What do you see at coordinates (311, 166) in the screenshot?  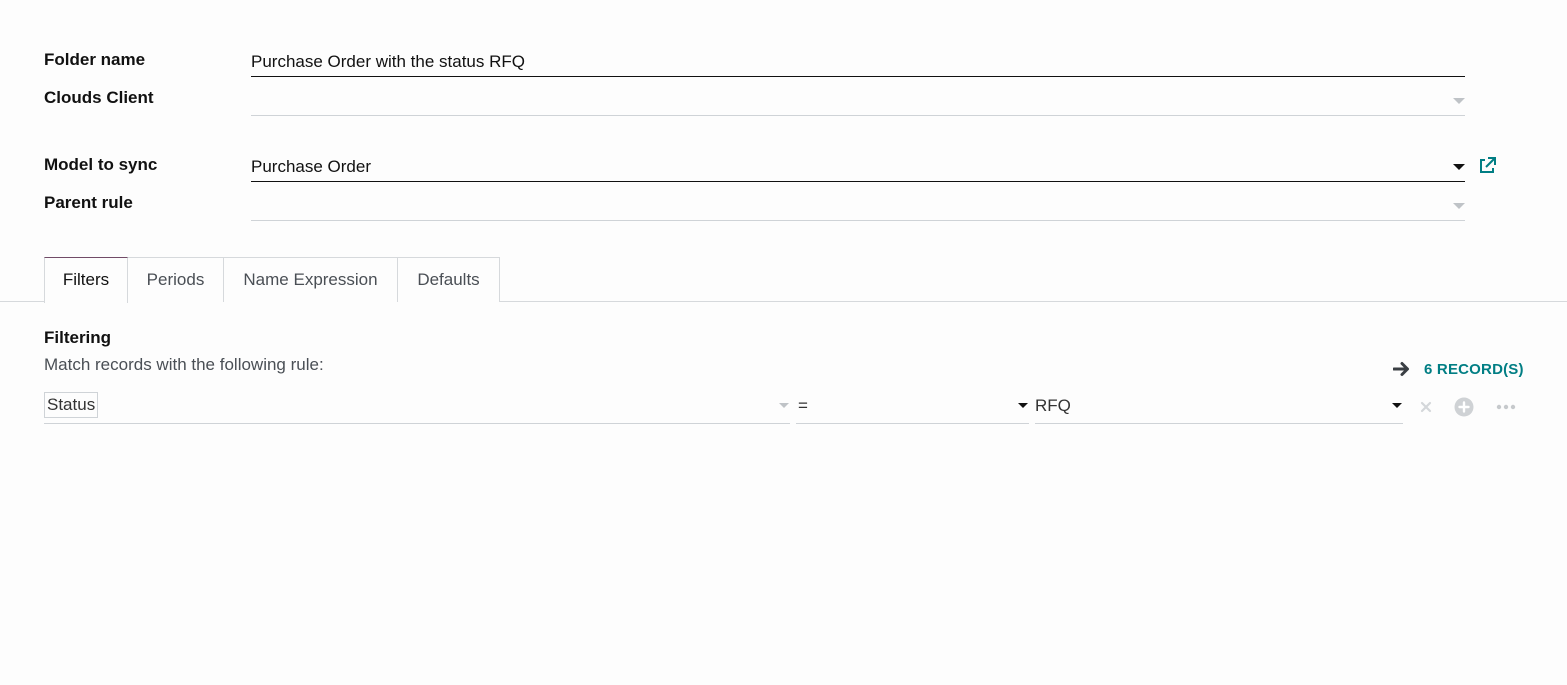 I see `model-to-sync-value: Purchase Order` at bounding box center [311, 166].